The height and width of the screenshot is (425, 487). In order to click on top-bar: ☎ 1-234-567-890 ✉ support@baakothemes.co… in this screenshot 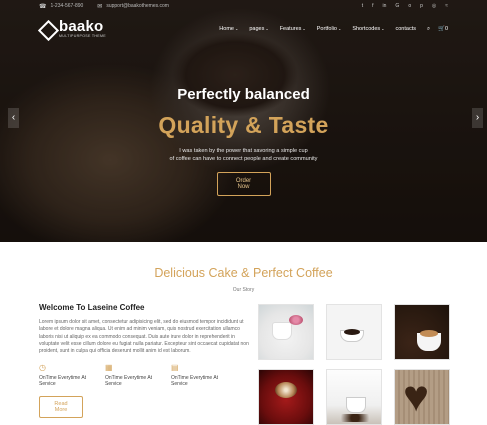, I will do `click(243, 6)`.